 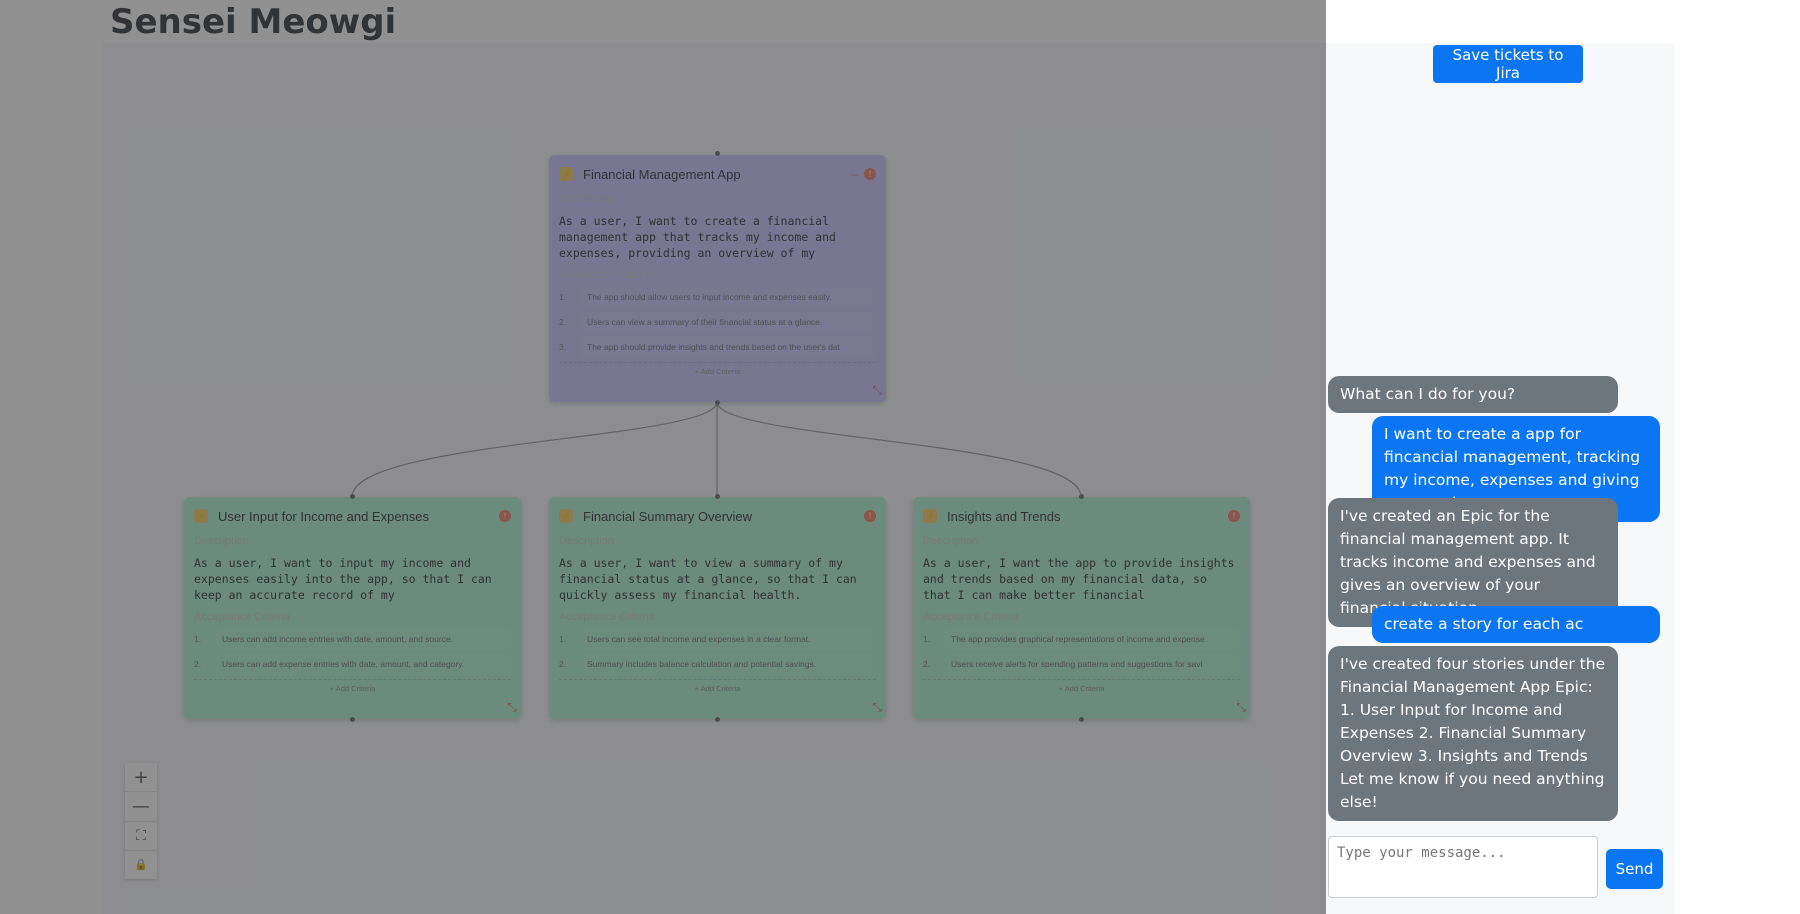 What do you see at coordinates (141, 865) in the screenshot?
I see `lock-icon: 🔒` at bounding box center [141, 865].